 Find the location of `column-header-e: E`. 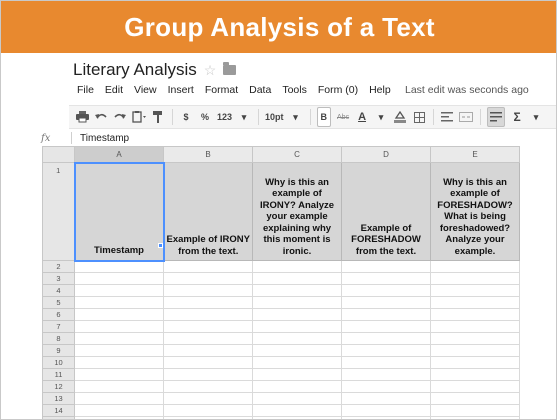

column-header-e: E is located at coordinates (475, 154).